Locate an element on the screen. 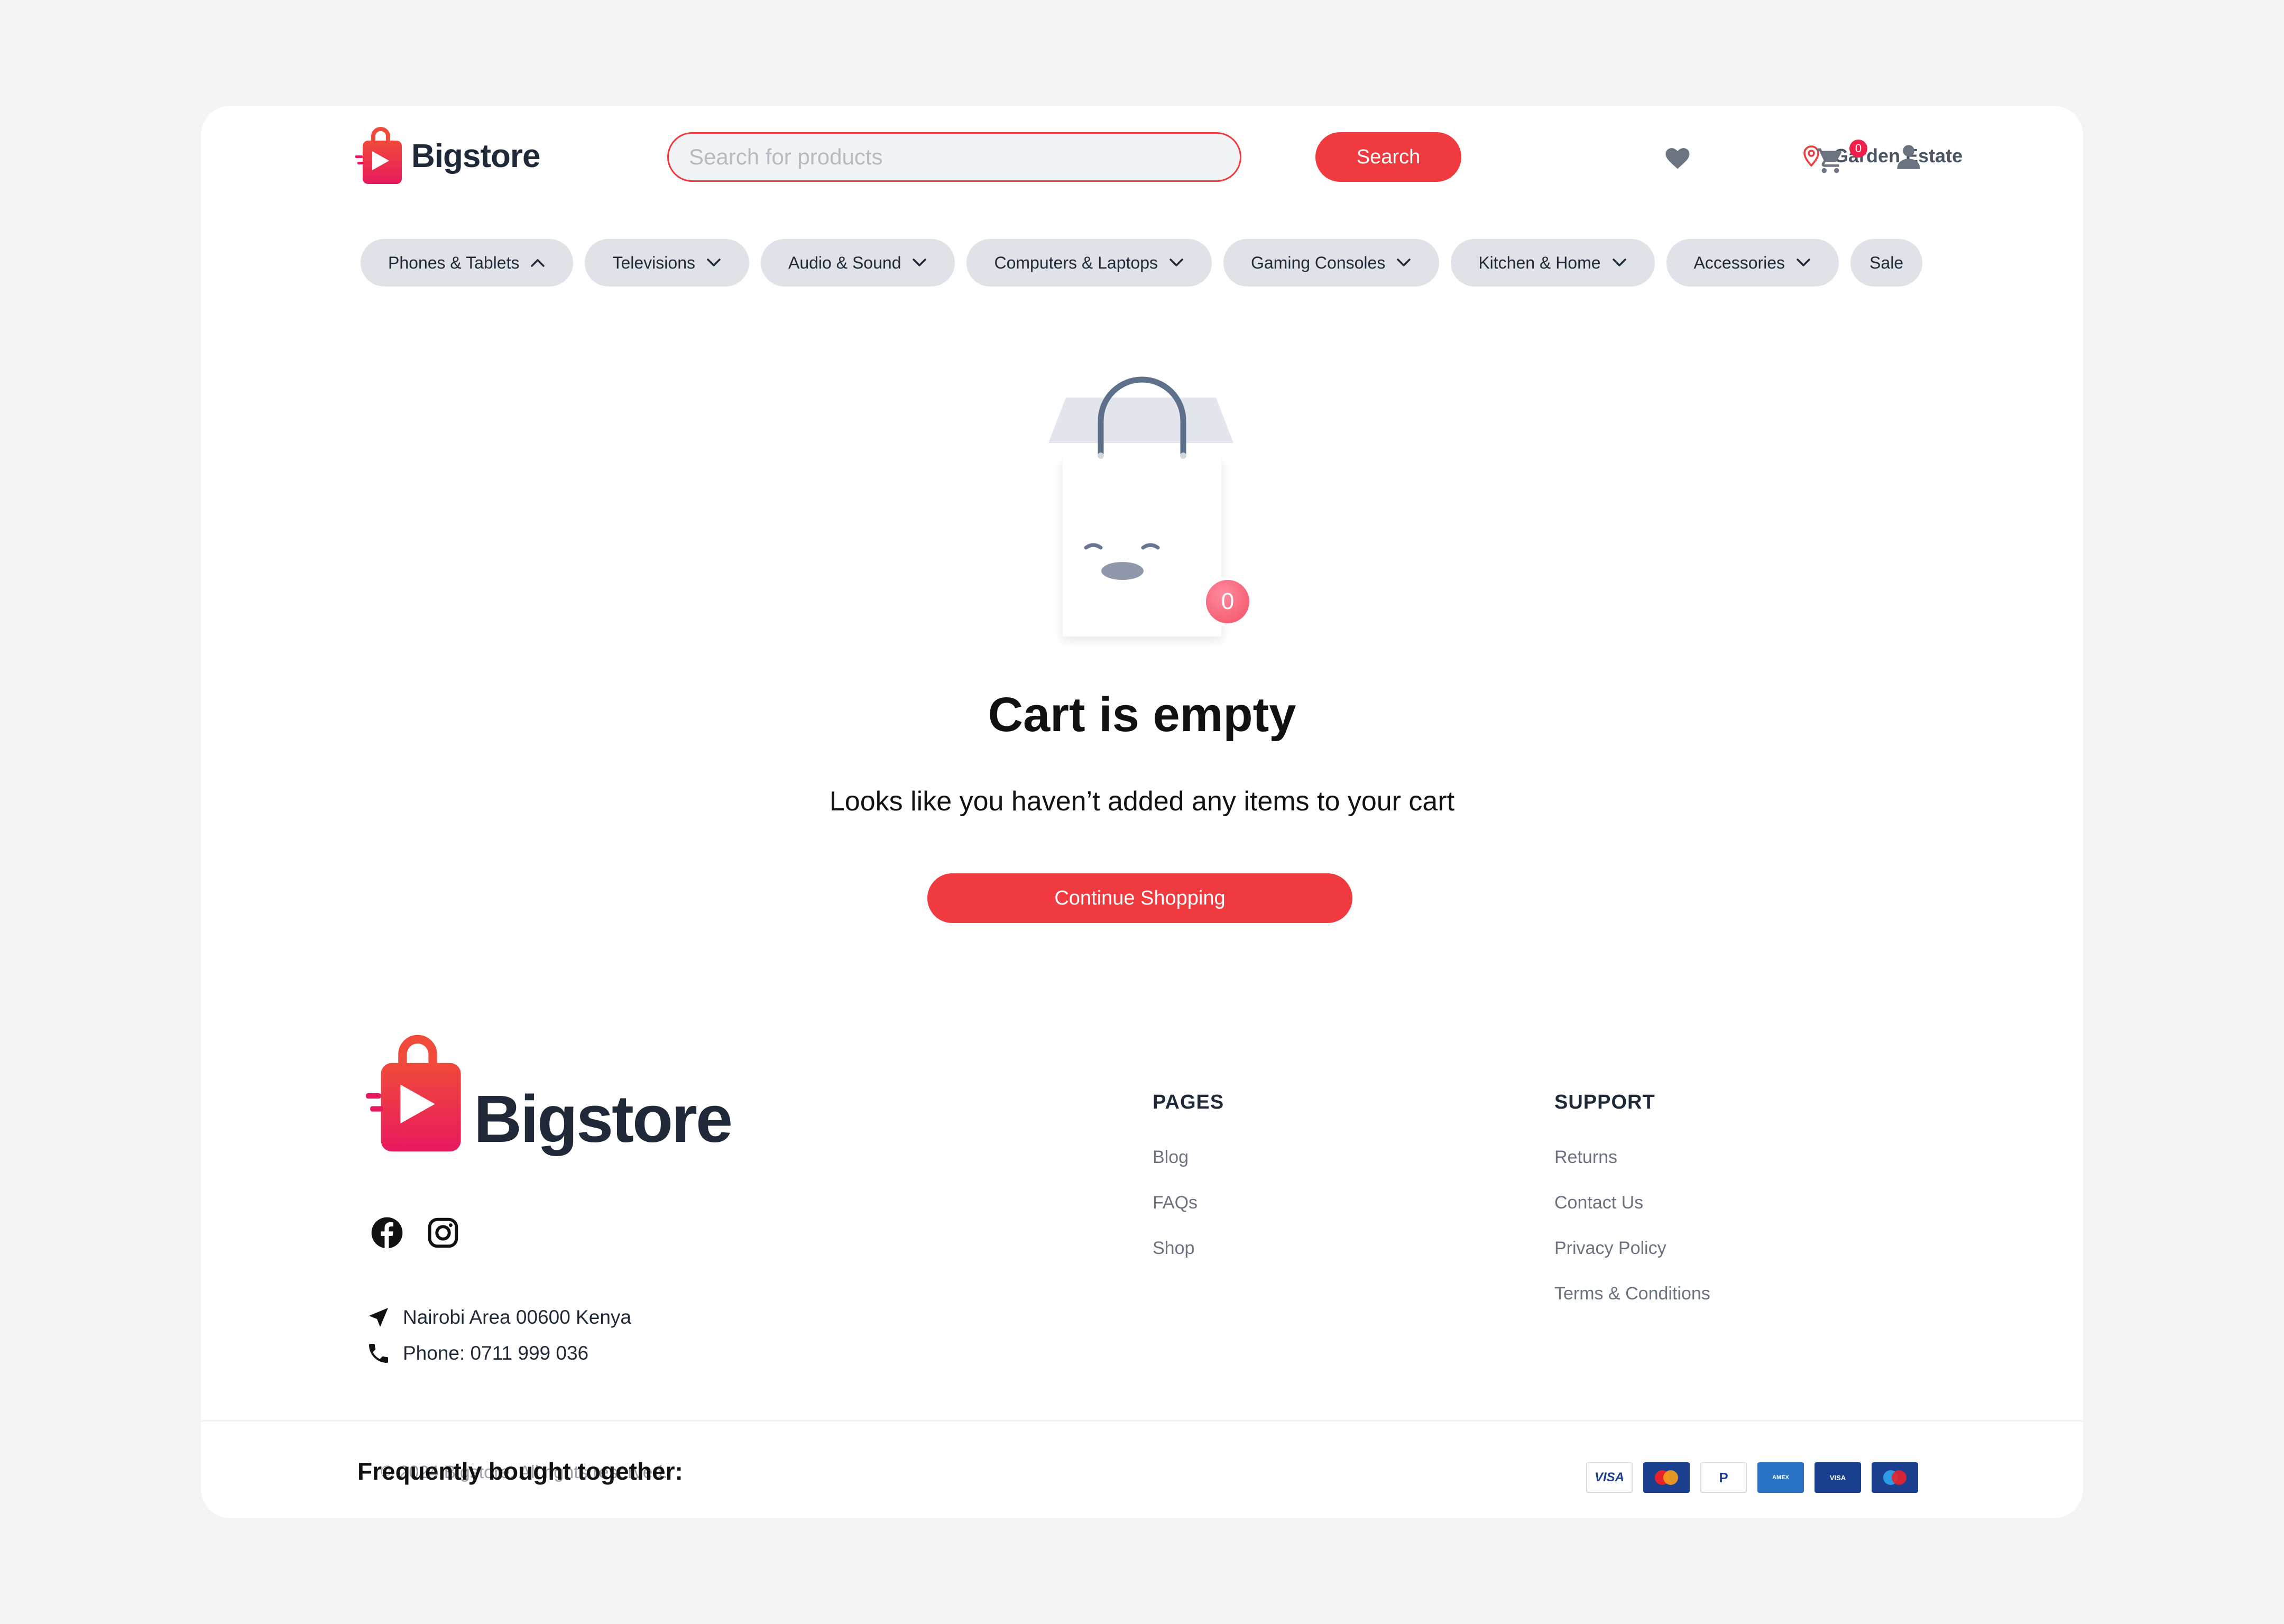  nav-item-gaming-consoles: Gaming Consoles is located at coordinates (1331, 263).